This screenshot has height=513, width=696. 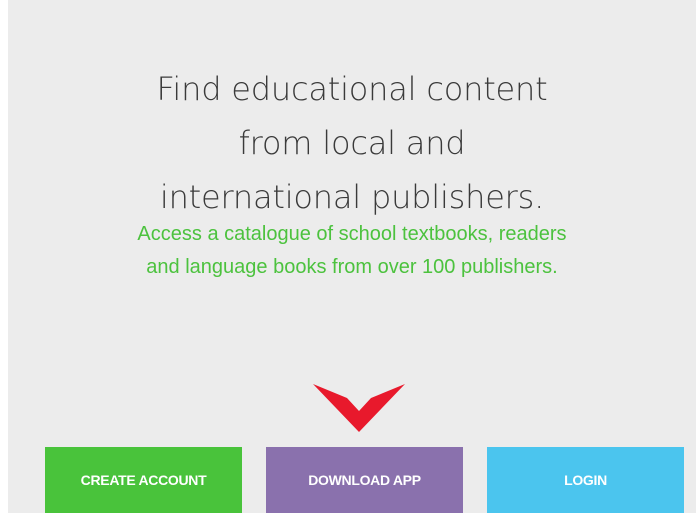 What do you see at coordinates (352, 197) in the screenshot?
I see `hero-headline-line: international publishers.` at bounding box center [352, 197].